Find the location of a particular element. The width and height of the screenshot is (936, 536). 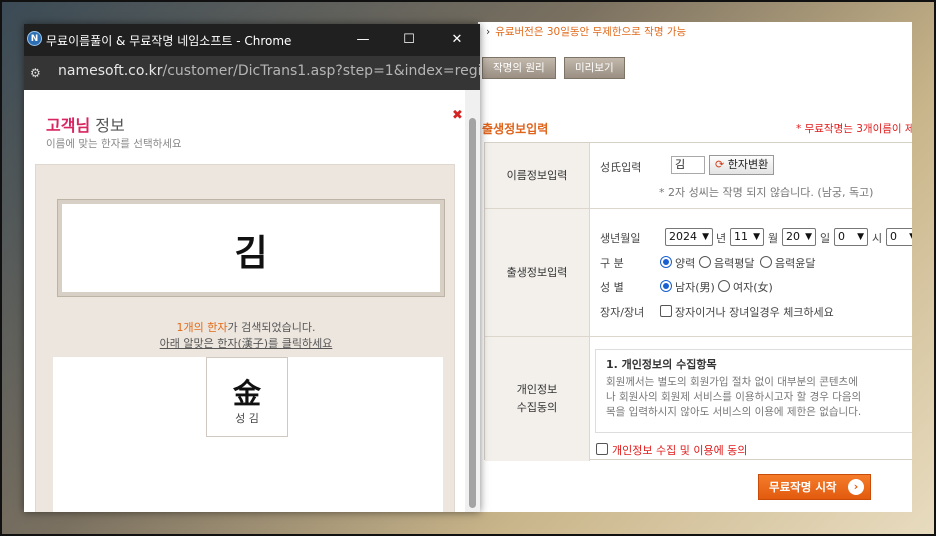

hanja-character: 金 is located at coordinates (246, 393).